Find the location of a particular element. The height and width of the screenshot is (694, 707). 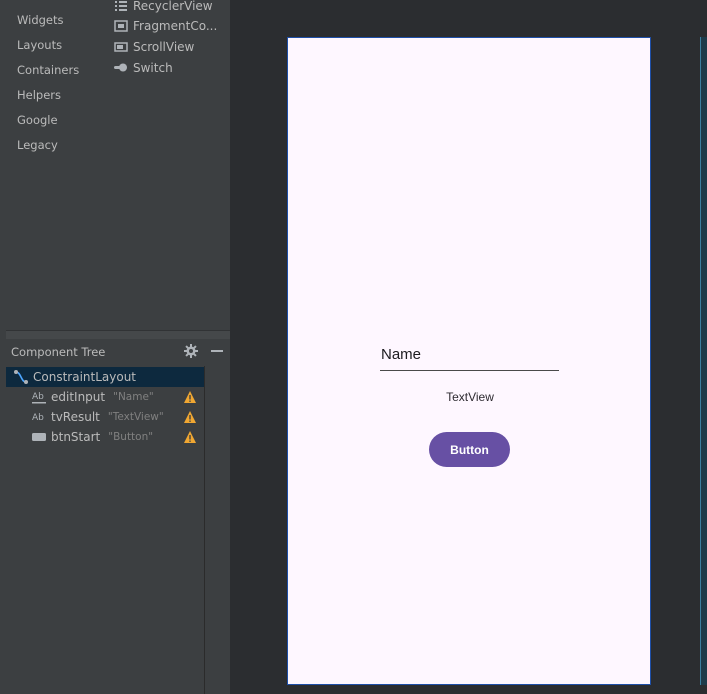

palette-category-widgets: Widgets is located at coordinates (40, 20).